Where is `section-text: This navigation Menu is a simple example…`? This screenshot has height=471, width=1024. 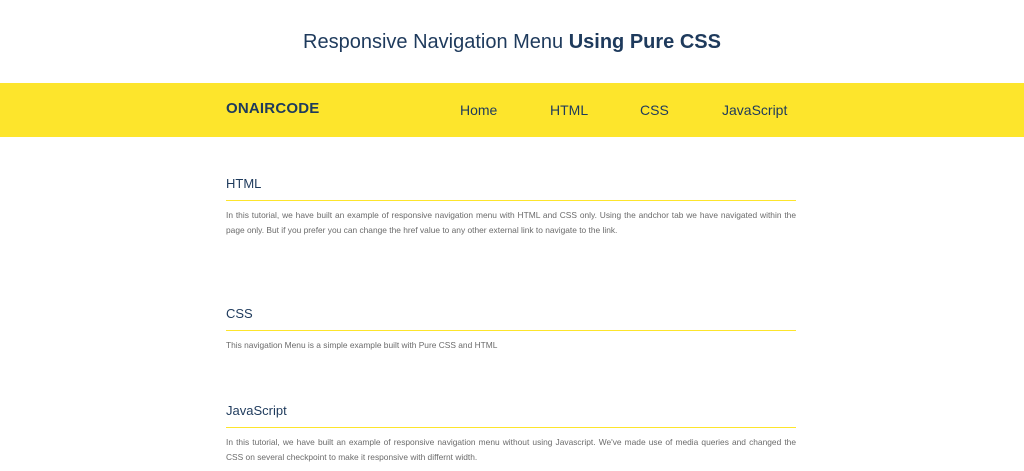
section-text: This navigation Menu is a simple example… is located at coordinates (362, 345).